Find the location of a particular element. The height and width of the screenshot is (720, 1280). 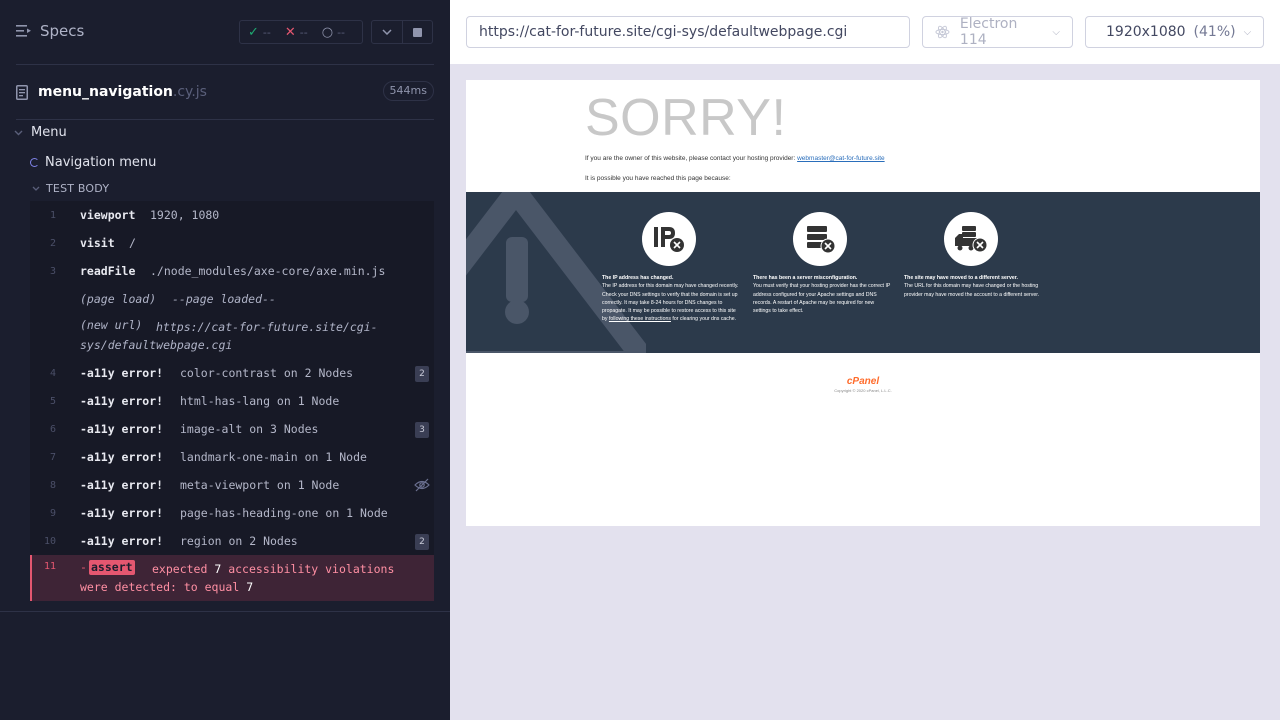

command-number: 9 is located at coordinates (52, 513).